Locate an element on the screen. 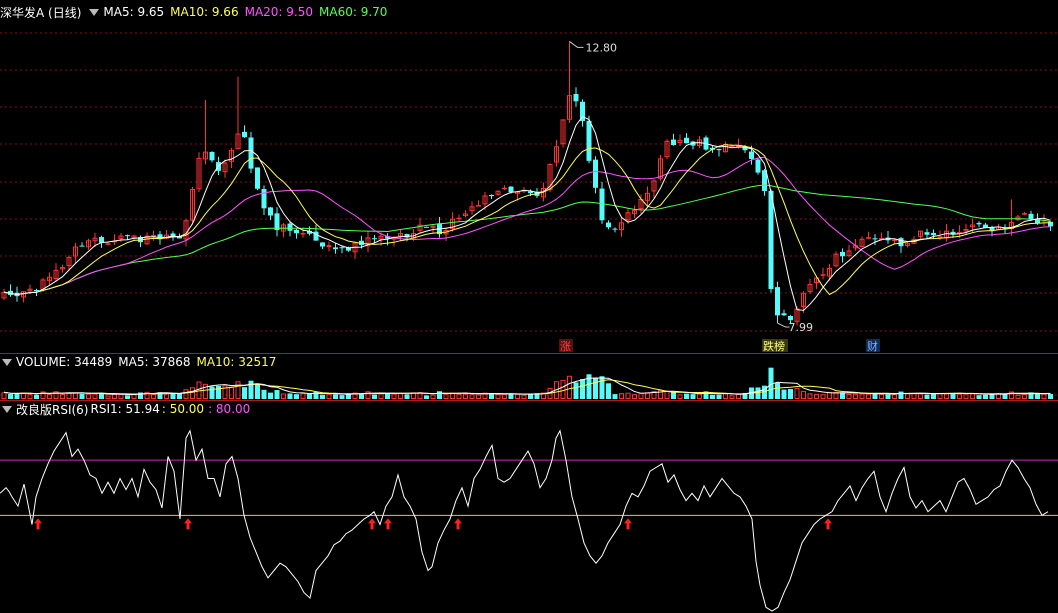  buy-signal-arrows is located at coordinates (433, 524).